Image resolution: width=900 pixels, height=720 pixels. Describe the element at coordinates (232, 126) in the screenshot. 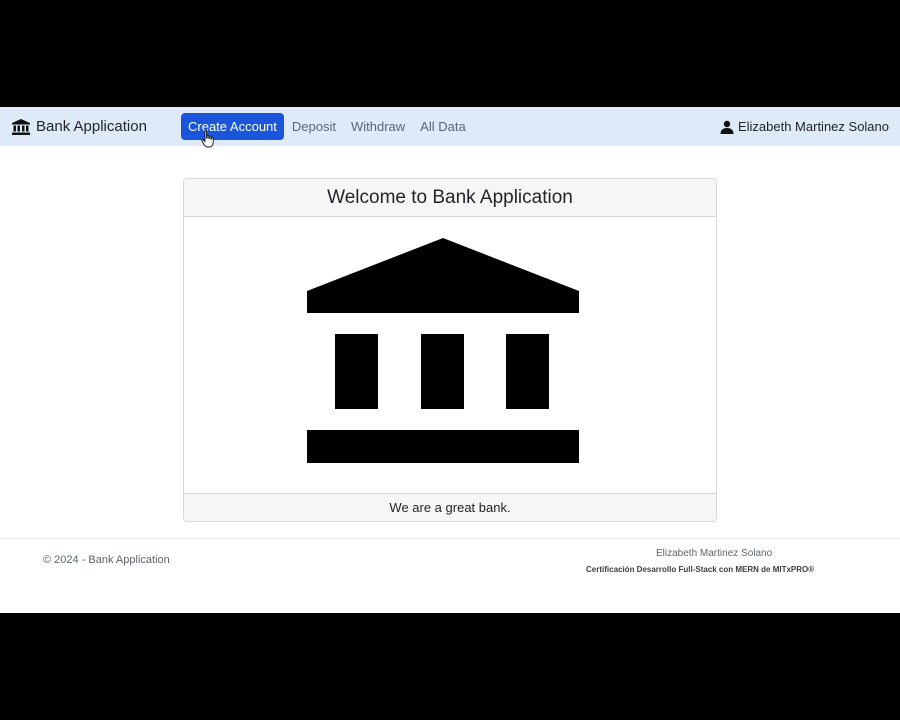

I see `nav-create-account: Create Account` at that location.